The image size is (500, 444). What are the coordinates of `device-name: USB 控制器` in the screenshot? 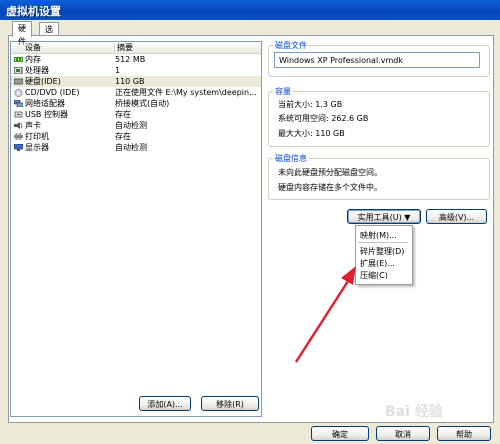 It's located at (46, 114).